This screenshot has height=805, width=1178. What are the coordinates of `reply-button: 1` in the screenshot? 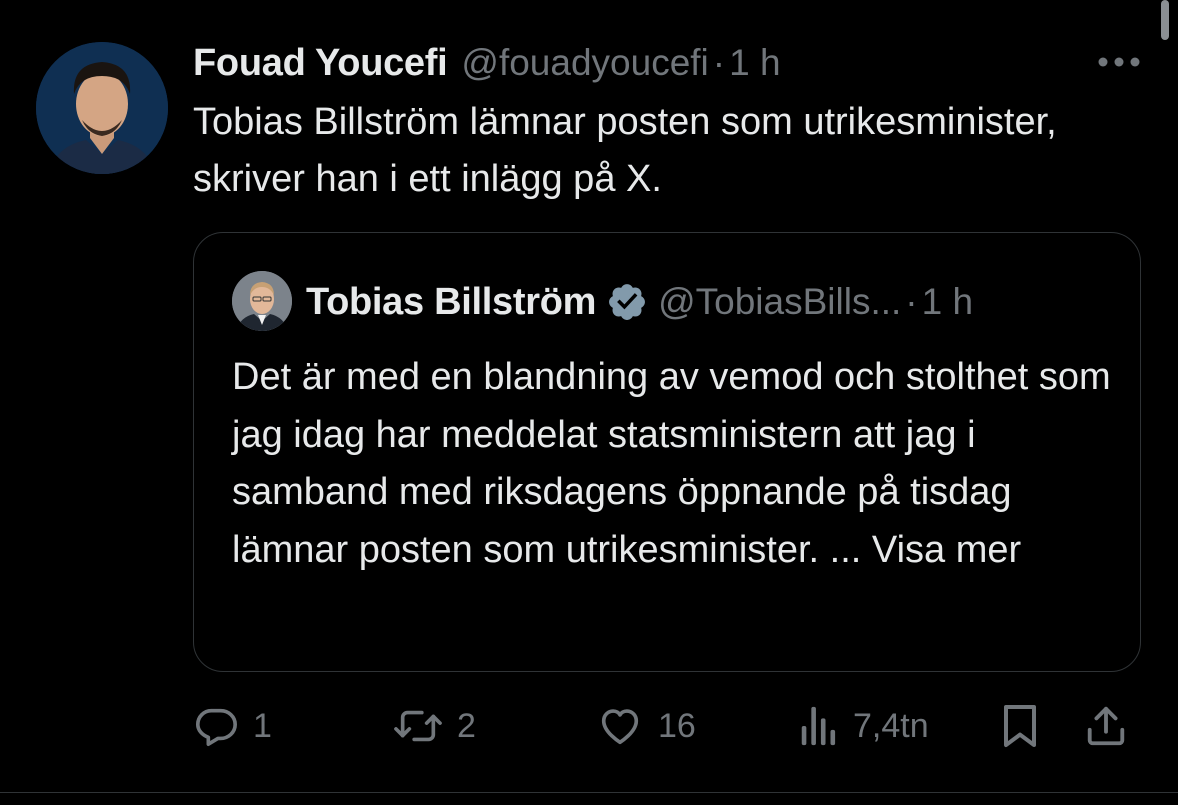 It's located at (232, 726).